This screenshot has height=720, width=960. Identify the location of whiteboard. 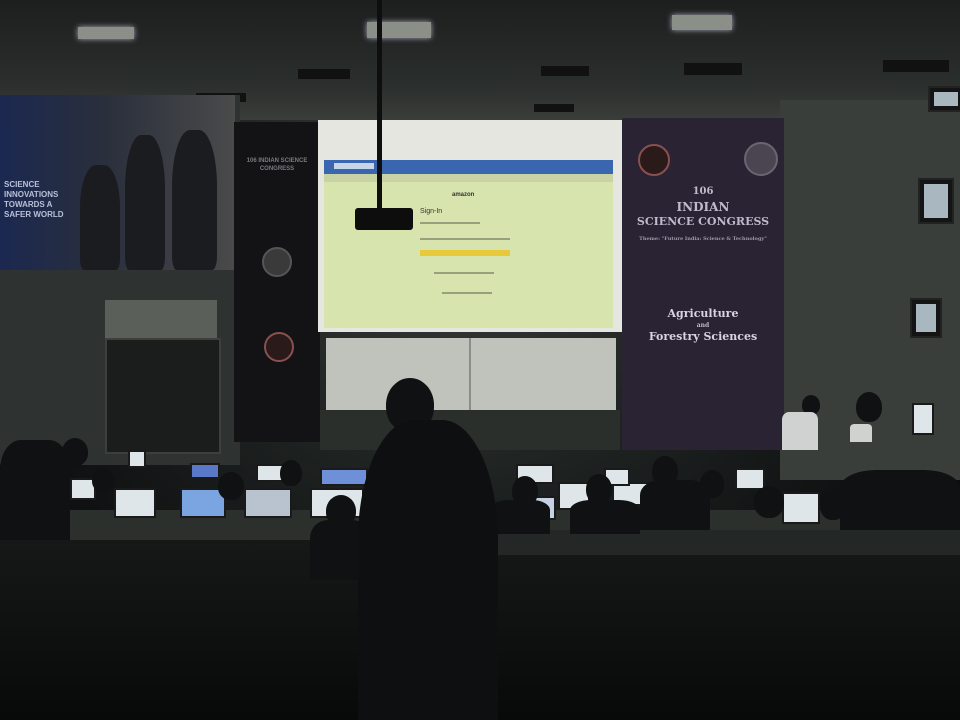
(471, 374).